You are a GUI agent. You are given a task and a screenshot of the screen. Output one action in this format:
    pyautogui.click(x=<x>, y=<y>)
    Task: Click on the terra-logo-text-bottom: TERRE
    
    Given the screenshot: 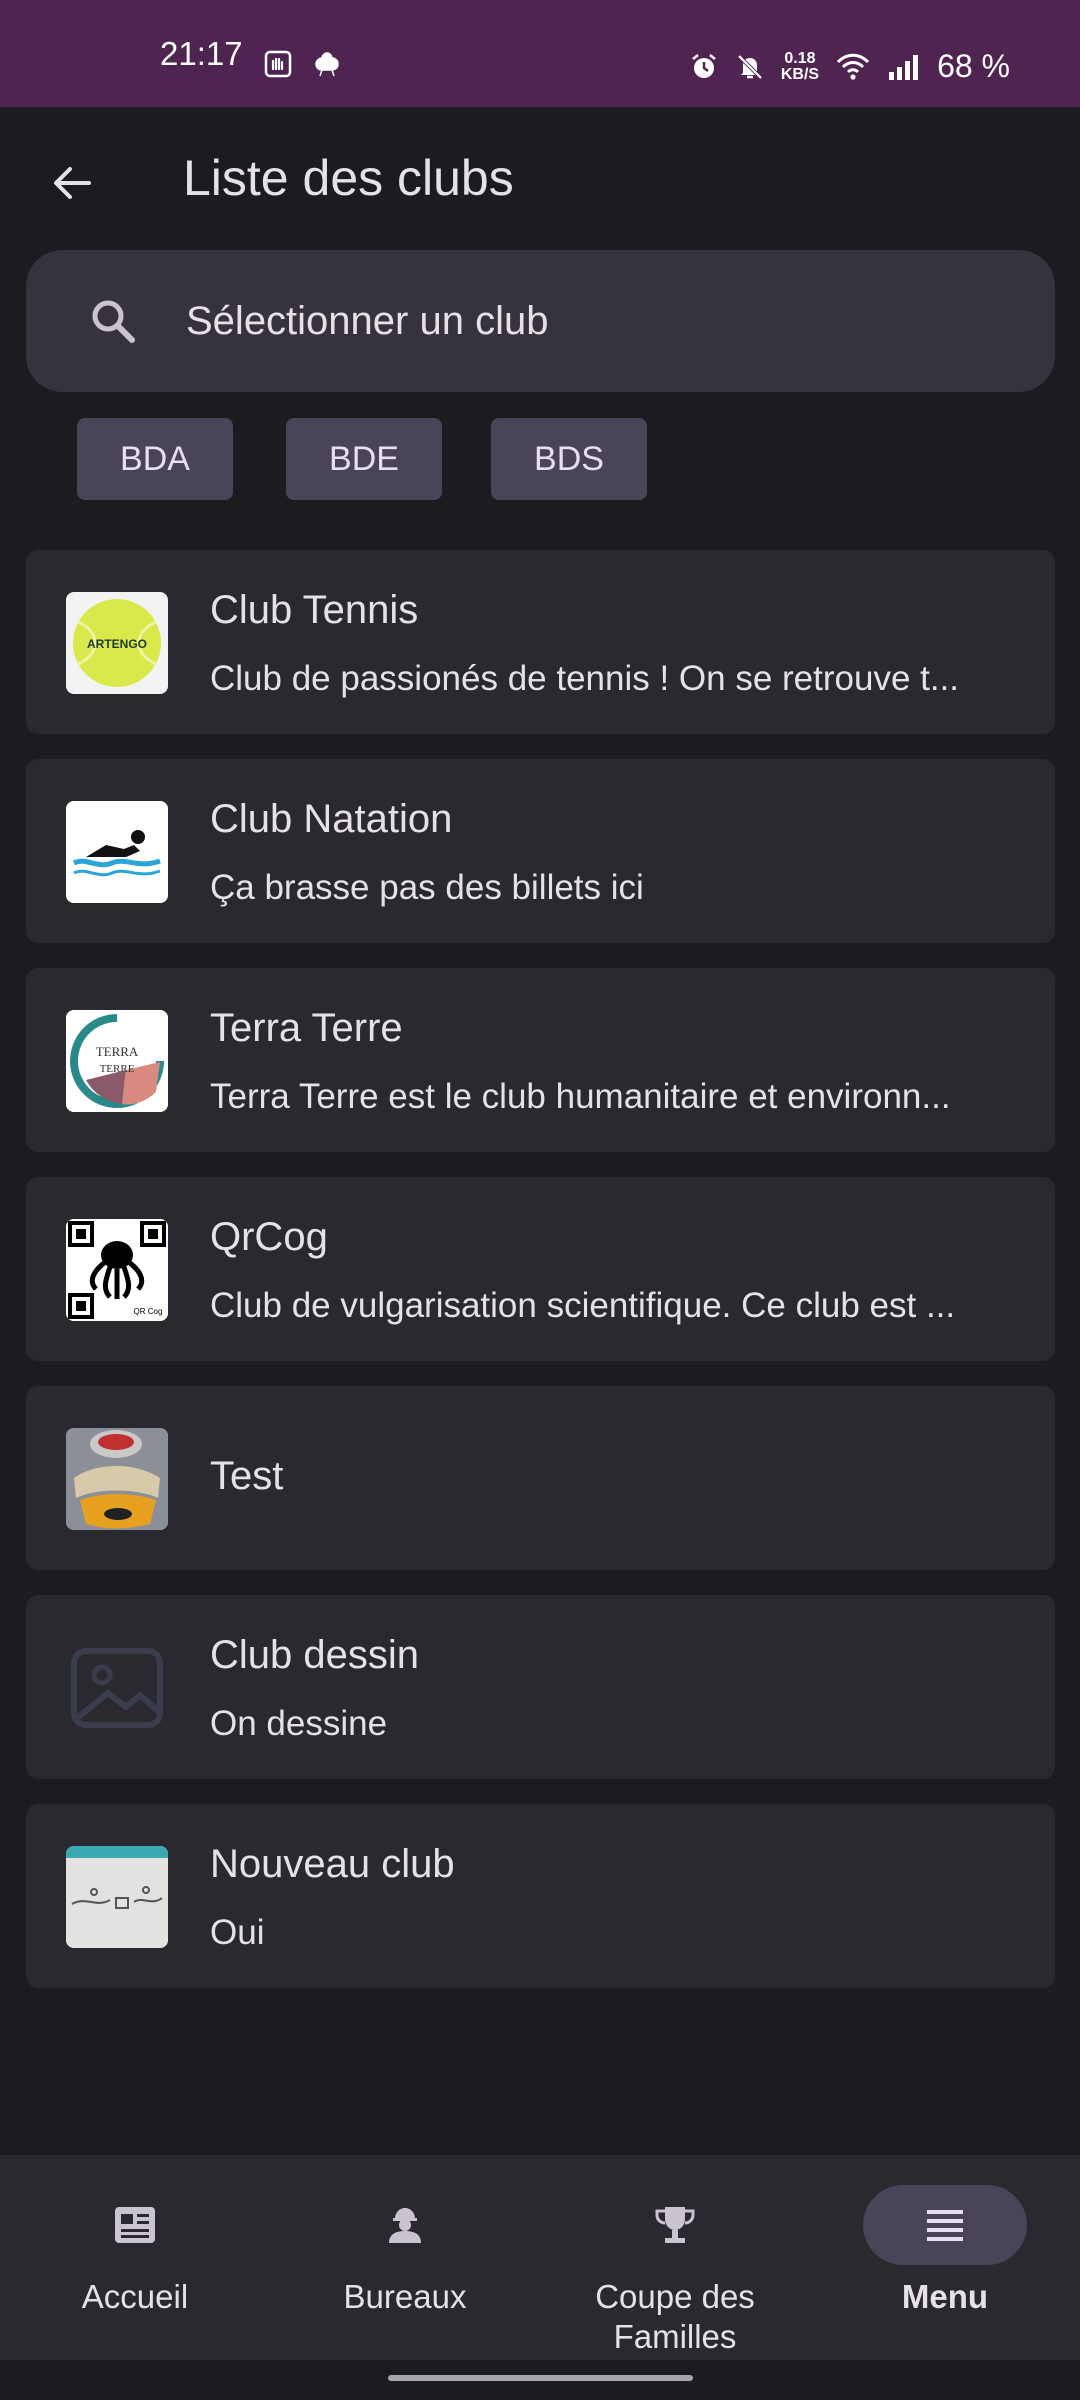 What is the action you would take?
    pyautogui.click(x=117, y=1069)
    